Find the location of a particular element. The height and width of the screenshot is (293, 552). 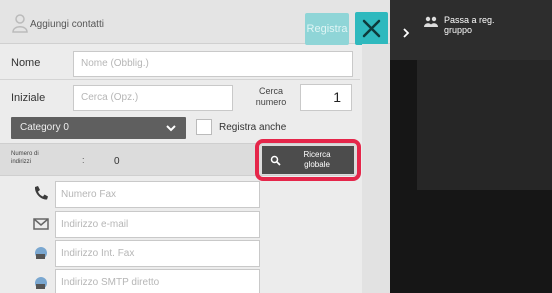

chevron-down-icon is located at coordinates (171, 128).